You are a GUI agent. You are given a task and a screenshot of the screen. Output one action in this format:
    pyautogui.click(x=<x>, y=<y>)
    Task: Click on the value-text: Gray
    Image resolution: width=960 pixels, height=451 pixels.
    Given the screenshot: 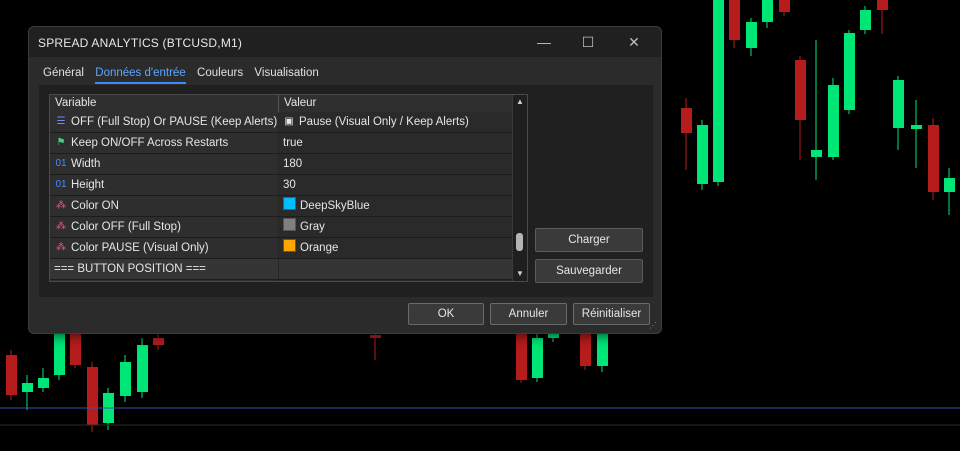 What is the action you would take?
    pyautogui.click(x=312, y=227)
    